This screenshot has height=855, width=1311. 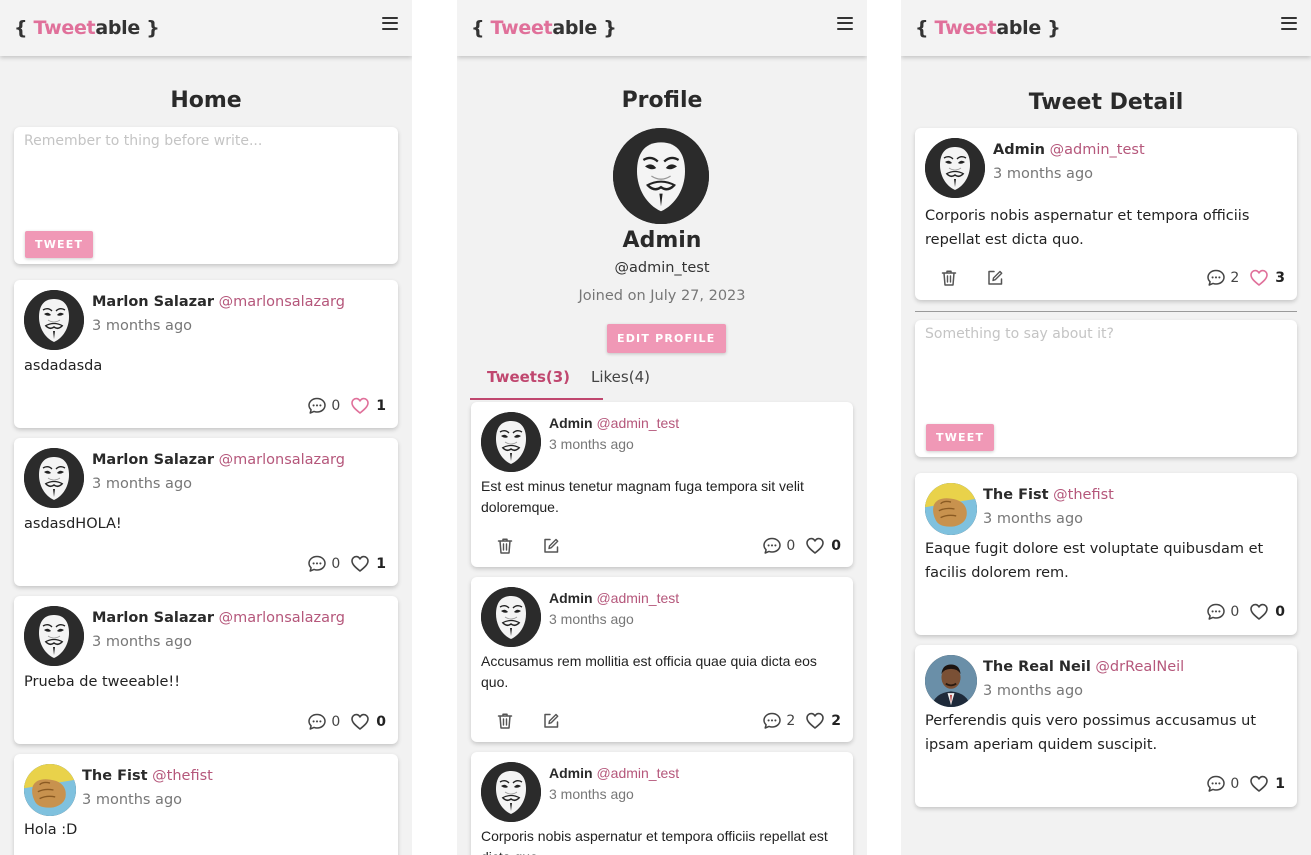 I want to click on tweet-actions: 2 2, so click(x=661, y=722).